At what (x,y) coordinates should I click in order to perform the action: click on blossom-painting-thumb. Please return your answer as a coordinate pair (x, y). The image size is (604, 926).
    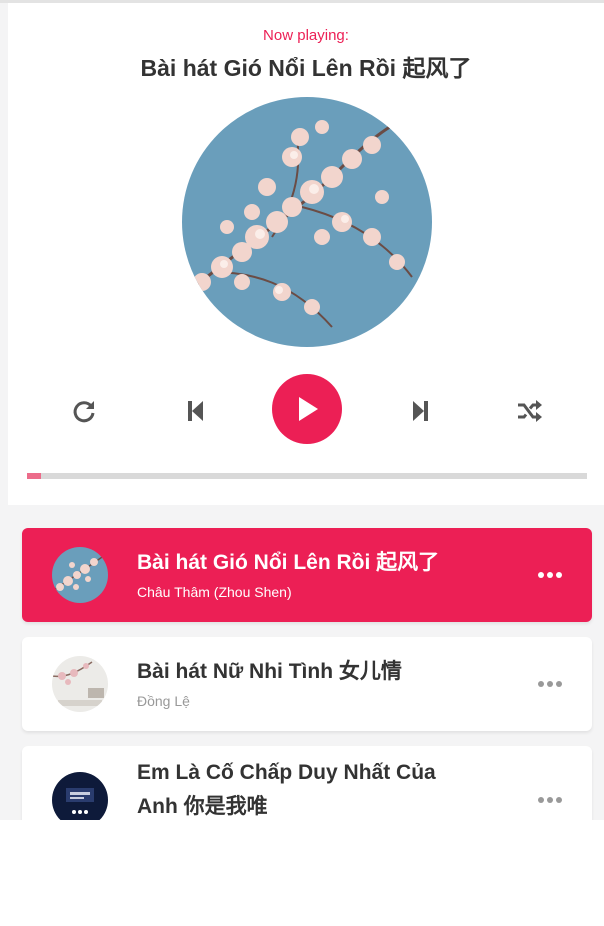
    Looking at the image, I should click on (80, 684).